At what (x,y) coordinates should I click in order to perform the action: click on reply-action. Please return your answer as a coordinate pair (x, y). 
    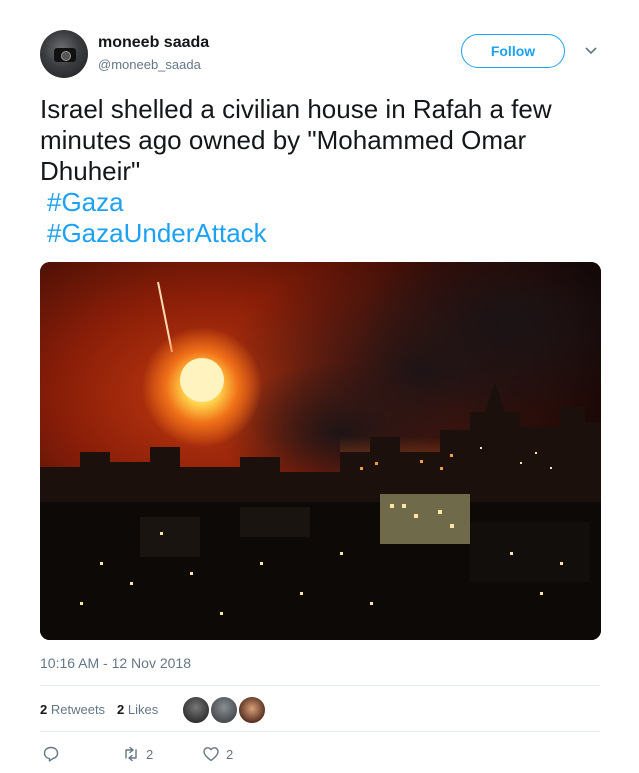
    Looking at the image, I should click on (54, 754).